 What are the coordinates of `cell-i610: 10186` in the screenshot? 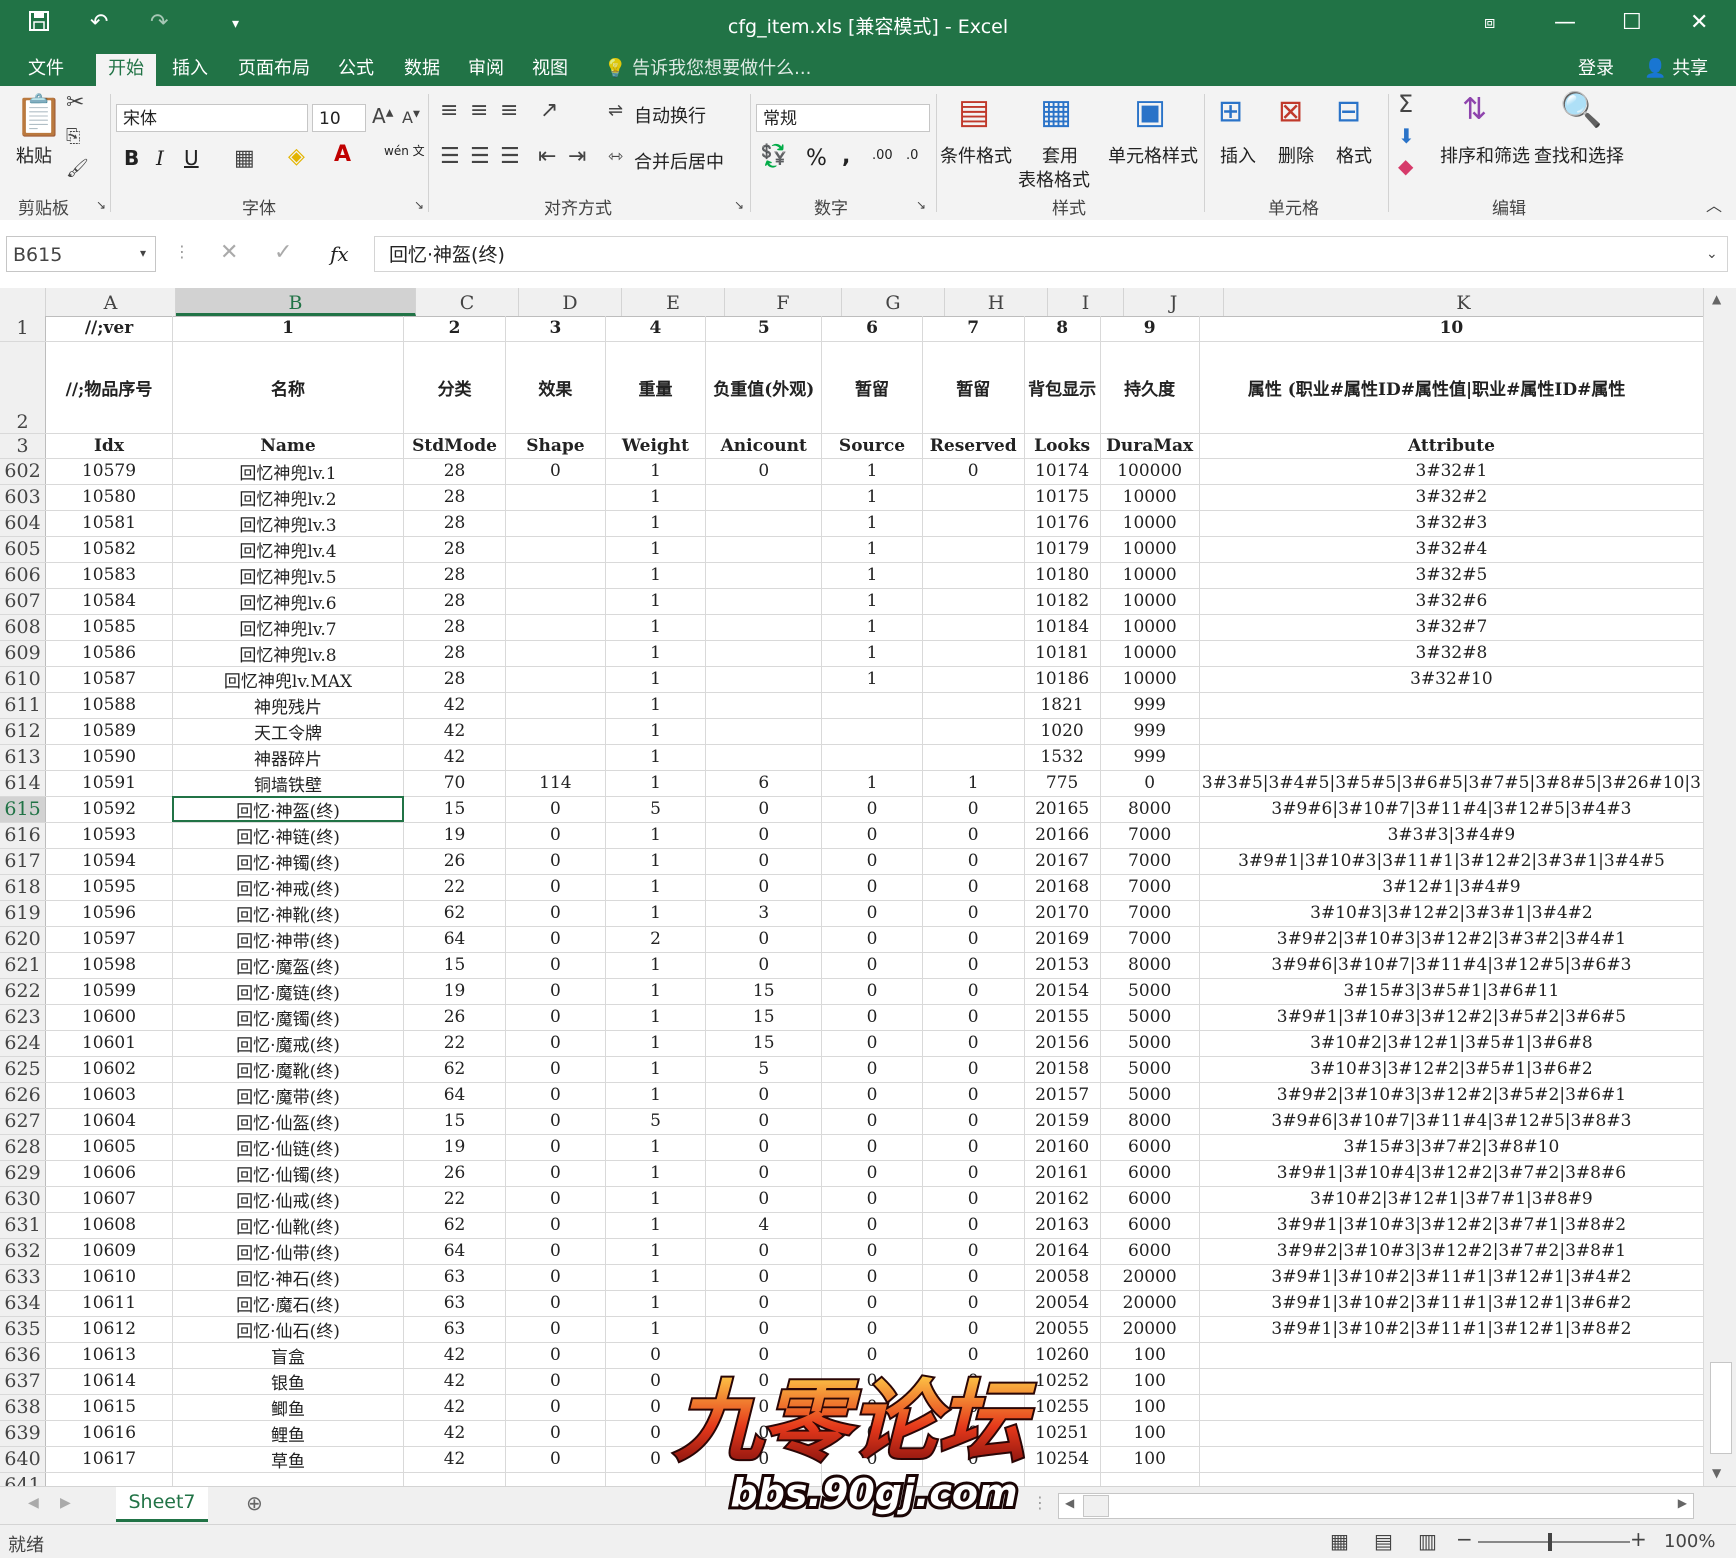 It's located at (1062, 679).